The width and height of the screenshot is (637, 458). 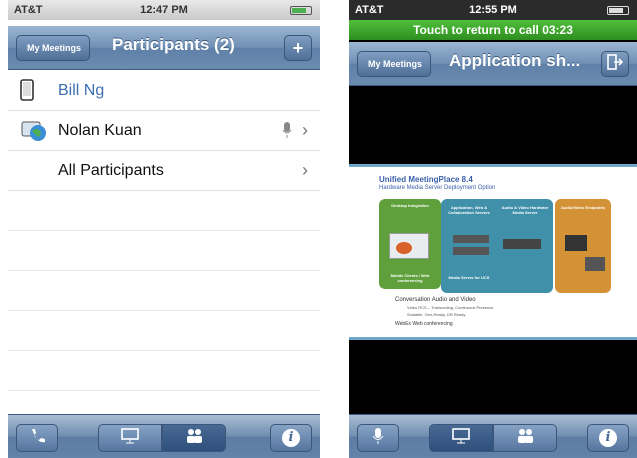 What do you see at coordinates (164, 91) in the screenshot?
I see `participant-row-bill: Bill Ng` at bounding box center [164, 91].